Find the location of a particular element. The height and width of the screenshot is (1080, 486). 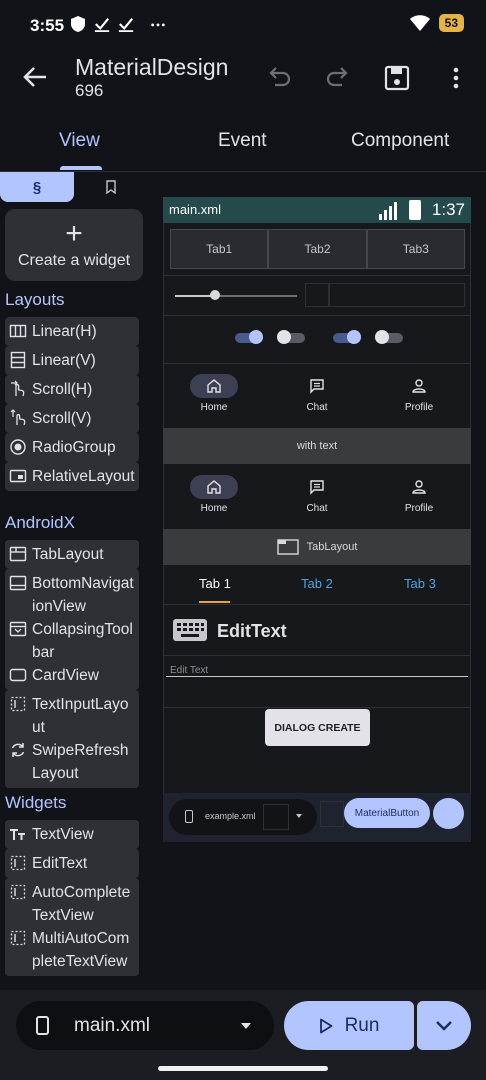

widget-edittext: EditText is located at coordinates (72, 863).